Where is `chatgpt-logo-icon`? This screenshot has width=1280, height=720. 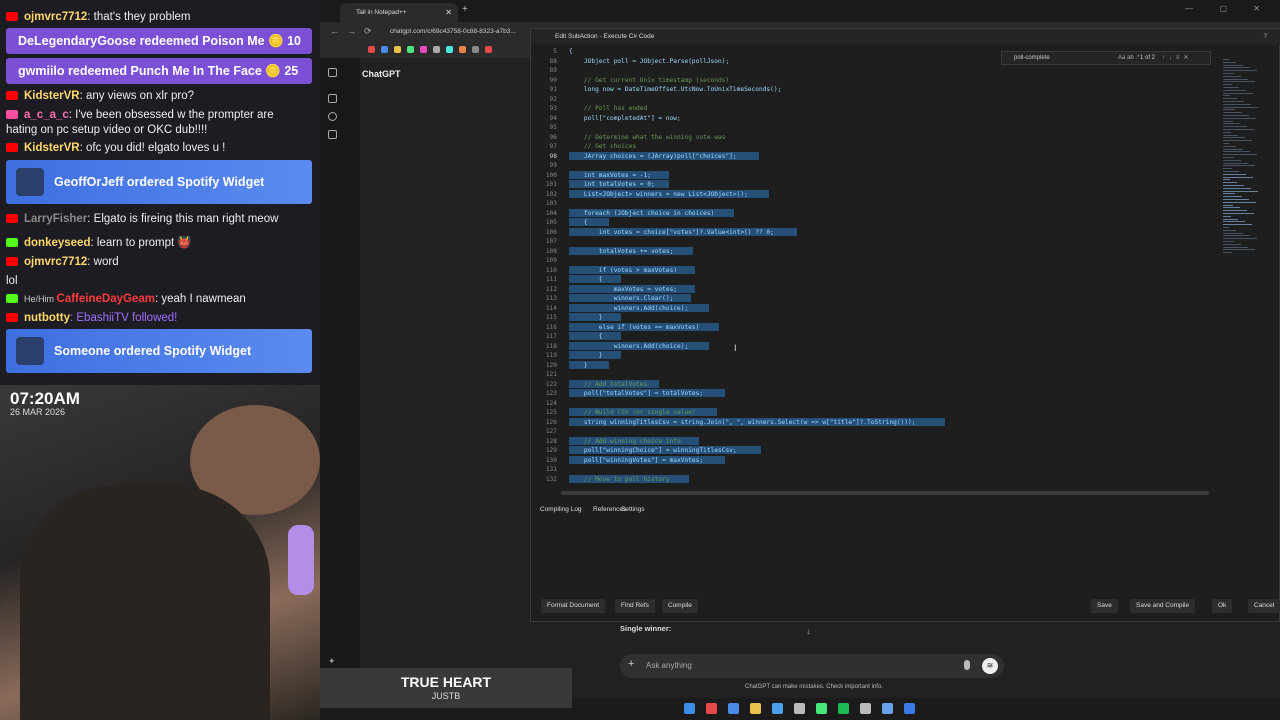 chatgpt-logo-icon is located at coordinates (332, 72).